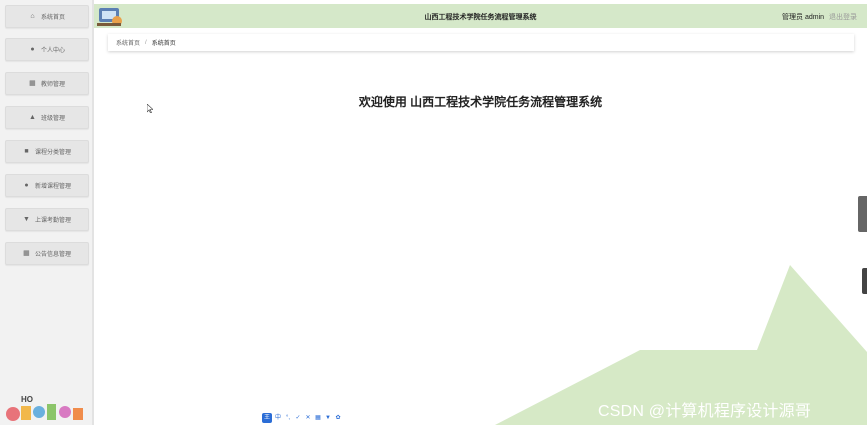 This screenshot has width=867, height=425. I want to click on sidebar-item-teachers: ▦ 教师管理, so click(47, 83).